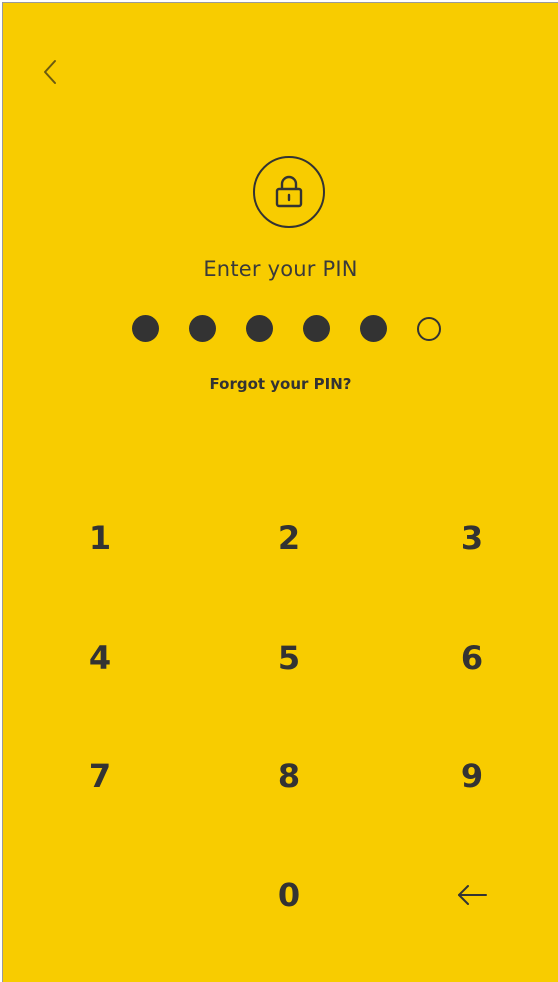  Describe the element at coordinates (289, 776) in the screenshot. I see `key-8: 8` at that location.